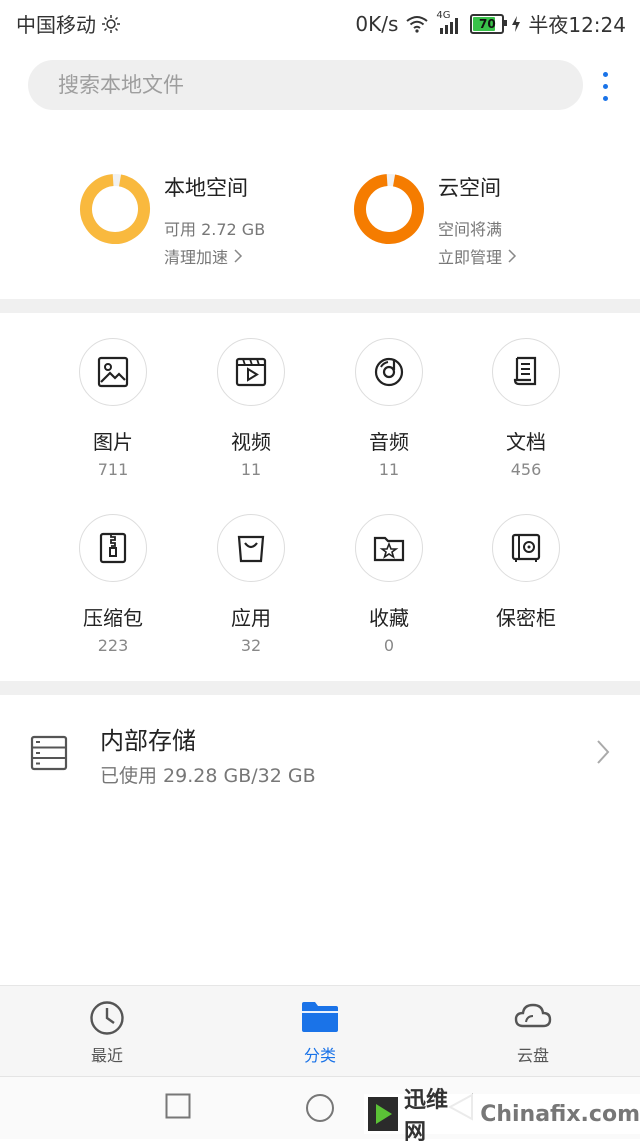  Describe the element at coordinates (320, 22) in the screenshot. I see `status-bar: 中国移动 0K/s 4G 70 半夜12:24` at that location.